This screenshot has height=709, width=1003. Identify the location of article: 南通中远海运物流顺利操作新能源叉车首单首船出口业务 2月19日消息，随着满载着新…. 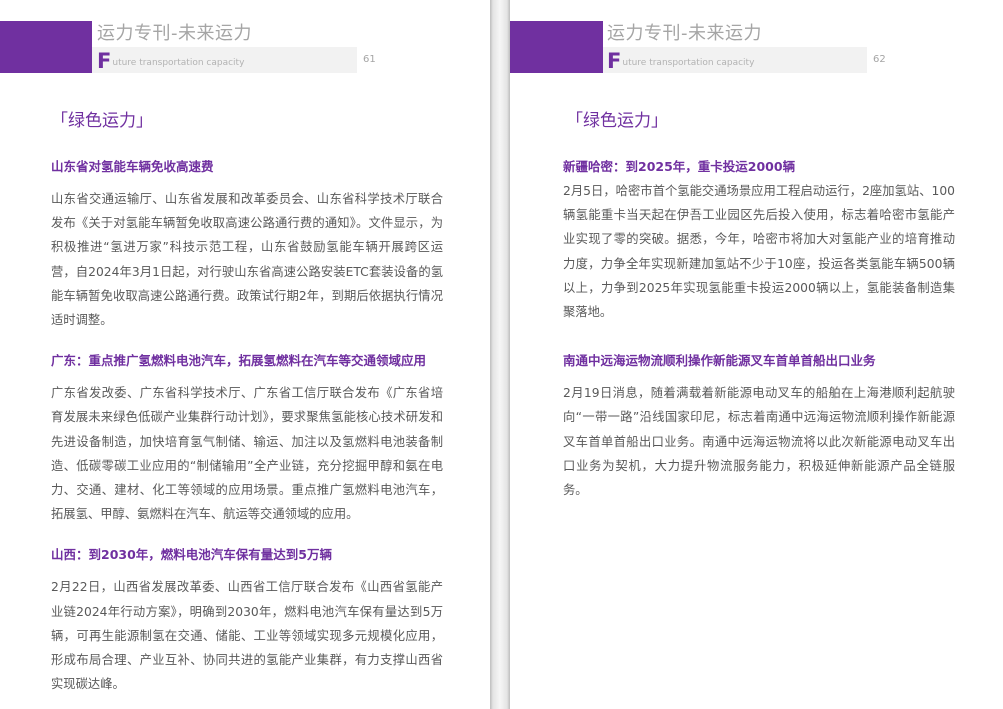
(759, 426).